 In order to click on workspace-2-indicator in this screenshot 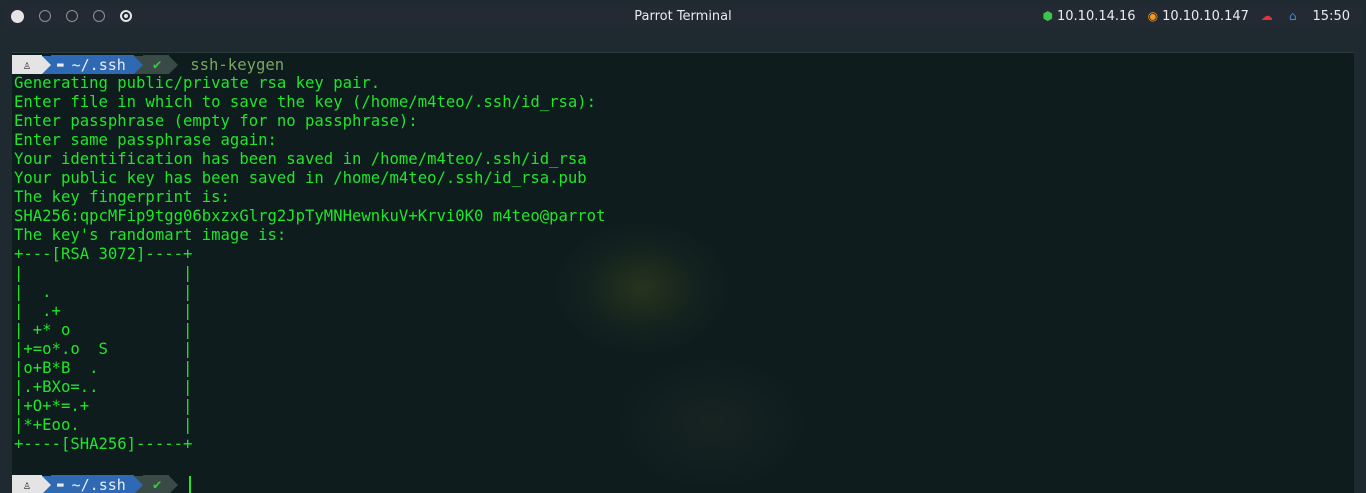, I will do `click(45, 16)`.